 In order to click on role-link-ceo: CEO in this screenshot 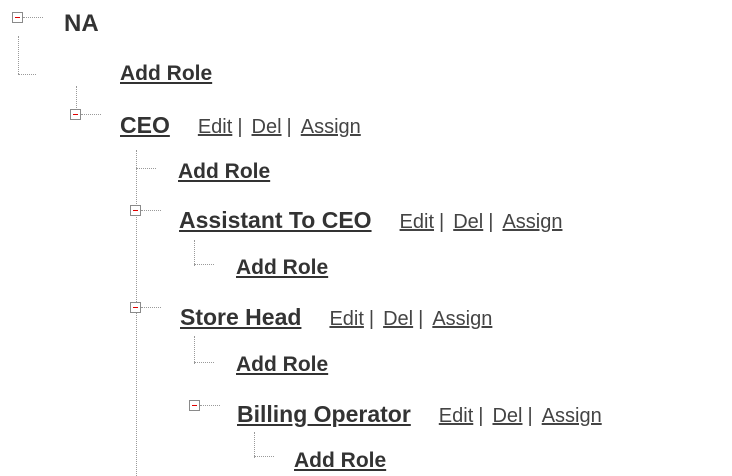, I will do `click(145, 125)`.